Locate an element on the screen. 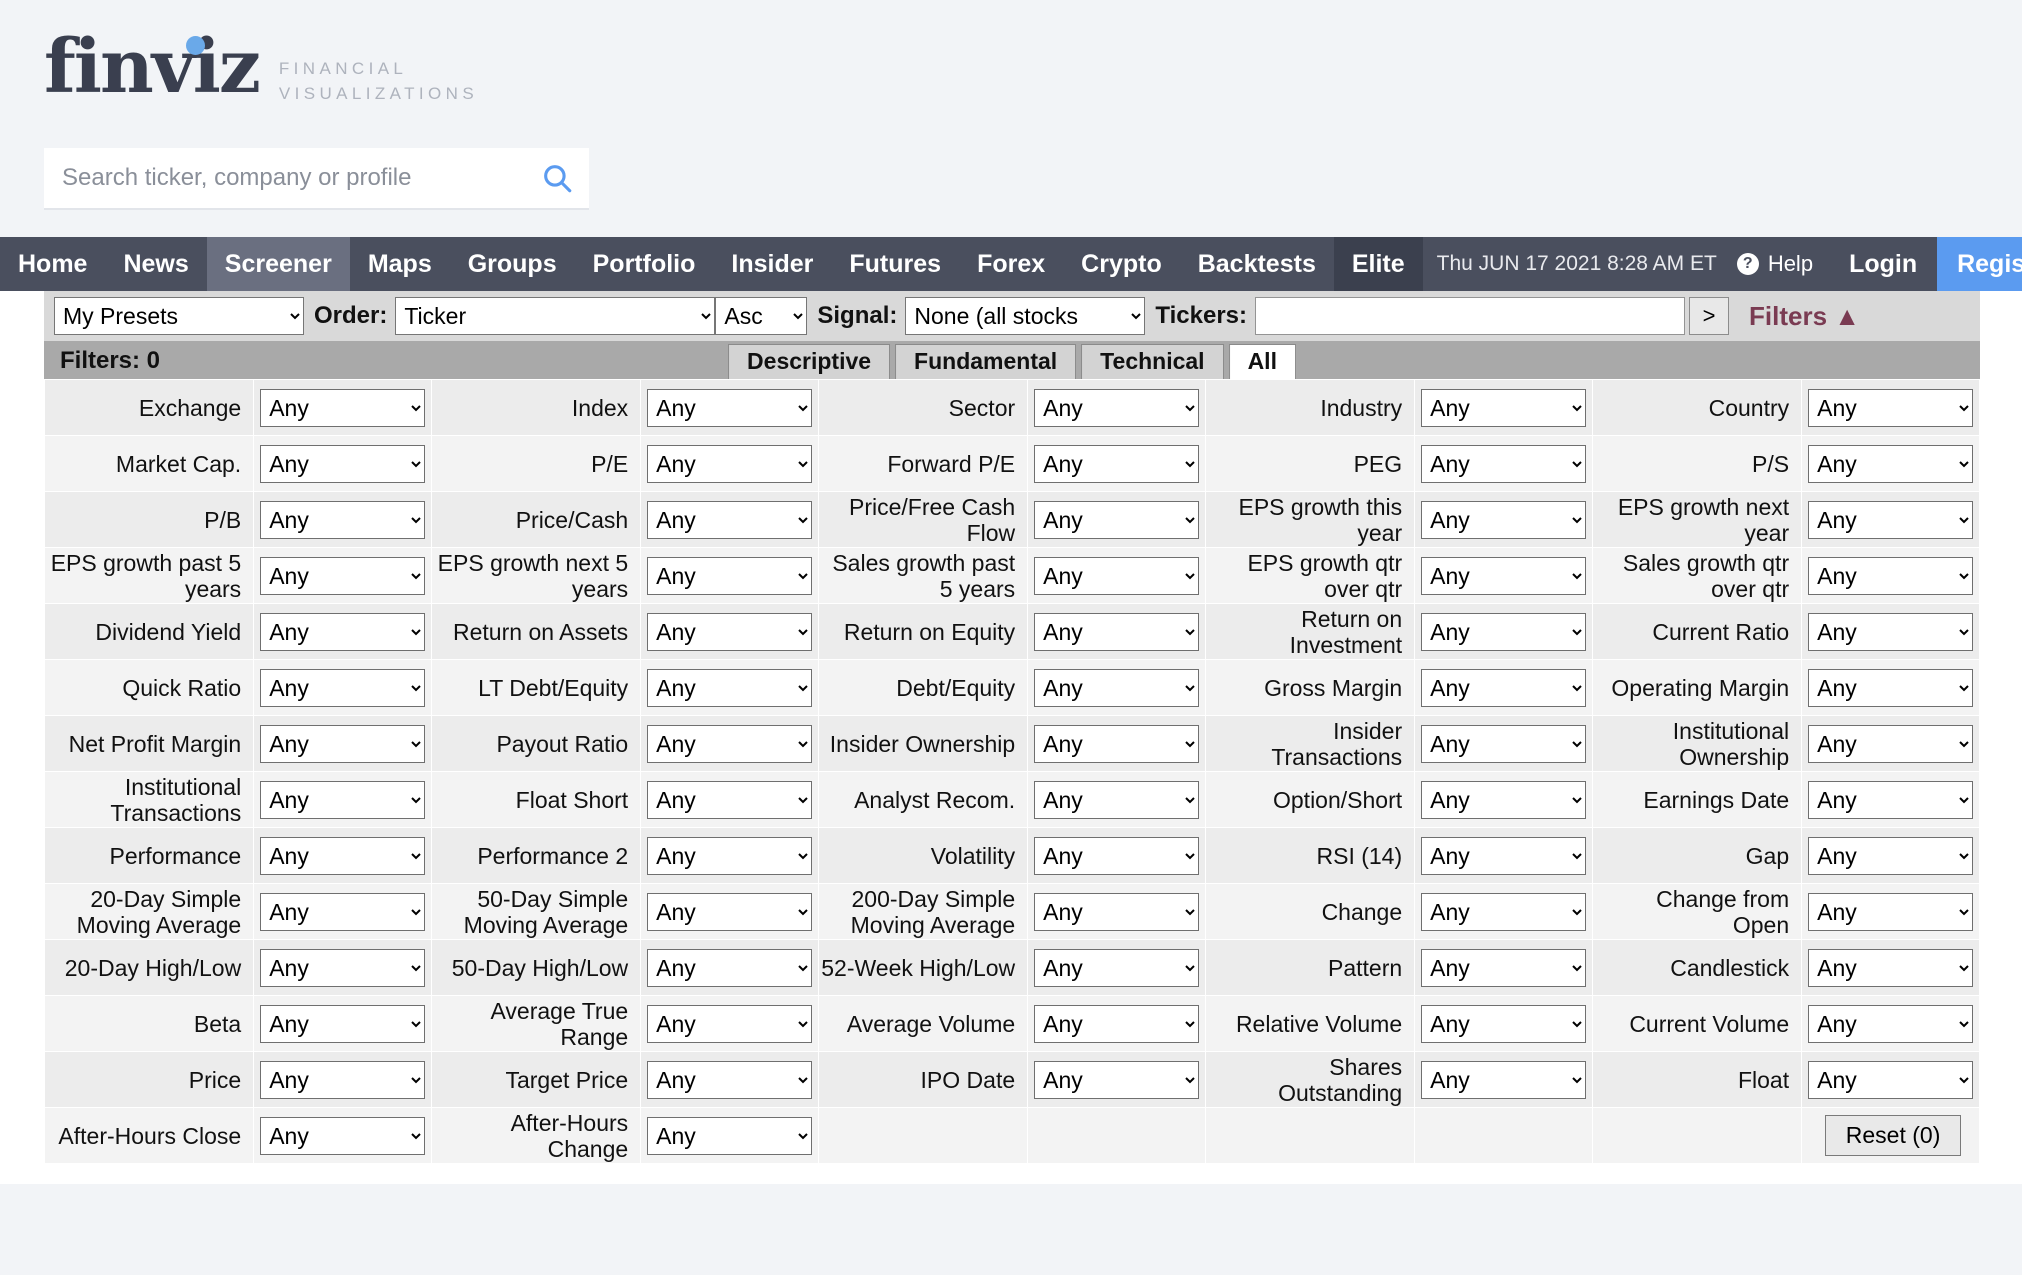 This screenshot has width=2022, height=1275. tab-all: All is located at coordinates (1262, 361).